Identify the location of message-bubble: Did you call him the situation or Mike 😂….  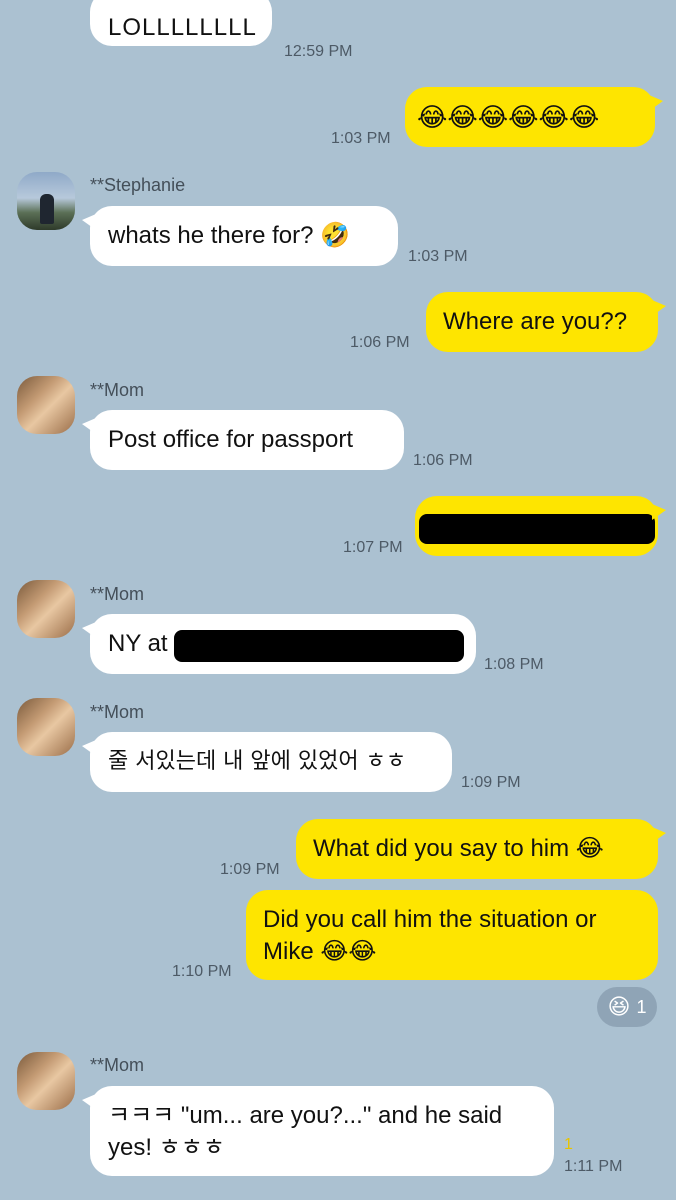
(452, 935).